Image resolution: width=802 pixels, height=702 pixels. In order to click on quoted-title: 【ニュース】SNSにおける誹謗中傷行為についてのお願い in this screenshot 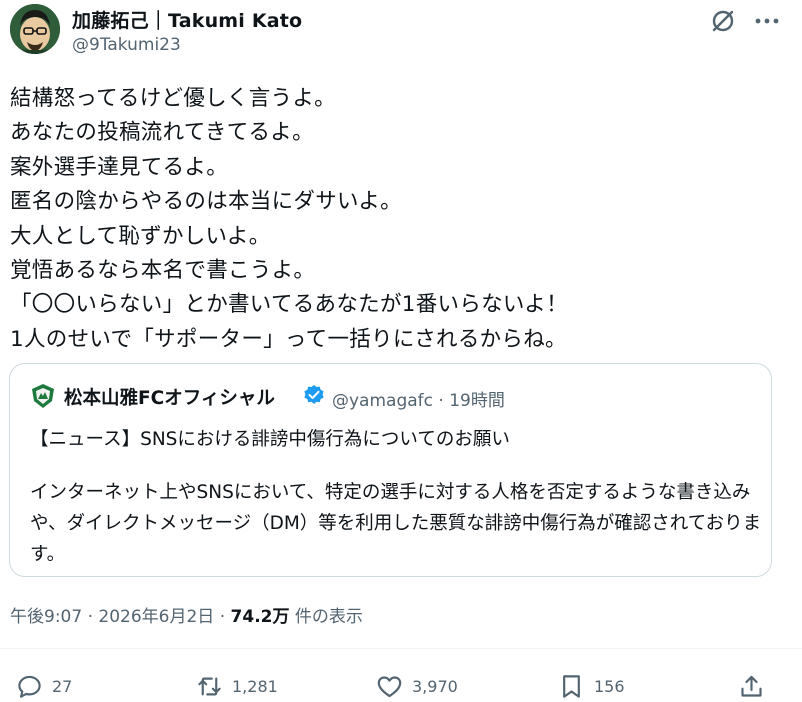, I will do `click(270, 439)`.